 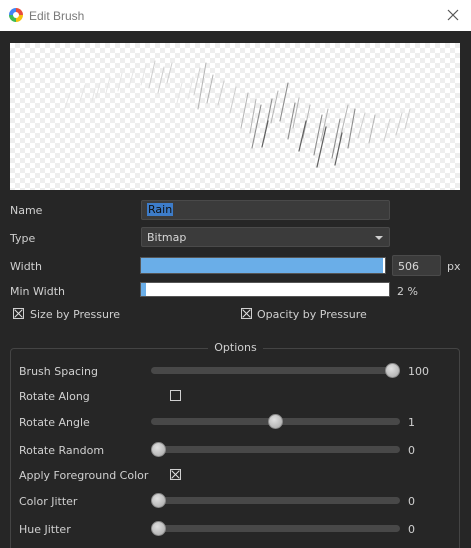 What do you see at coordinates (265, 289) in the screenshot?
I see `min-width-slider` at bounding box center [265, 289].